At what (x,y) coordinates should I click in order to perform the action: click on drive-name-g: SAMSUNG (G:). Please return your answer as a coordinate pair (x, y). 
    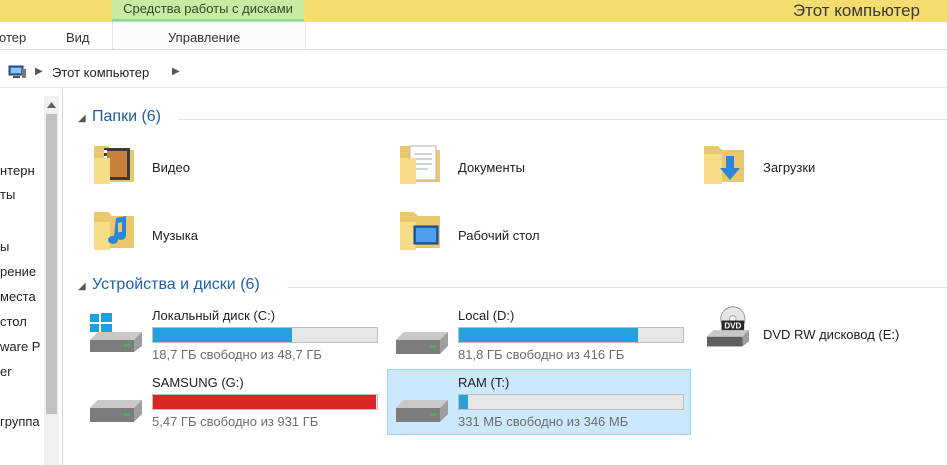
    Looking at the image, I should click on (198, 382).